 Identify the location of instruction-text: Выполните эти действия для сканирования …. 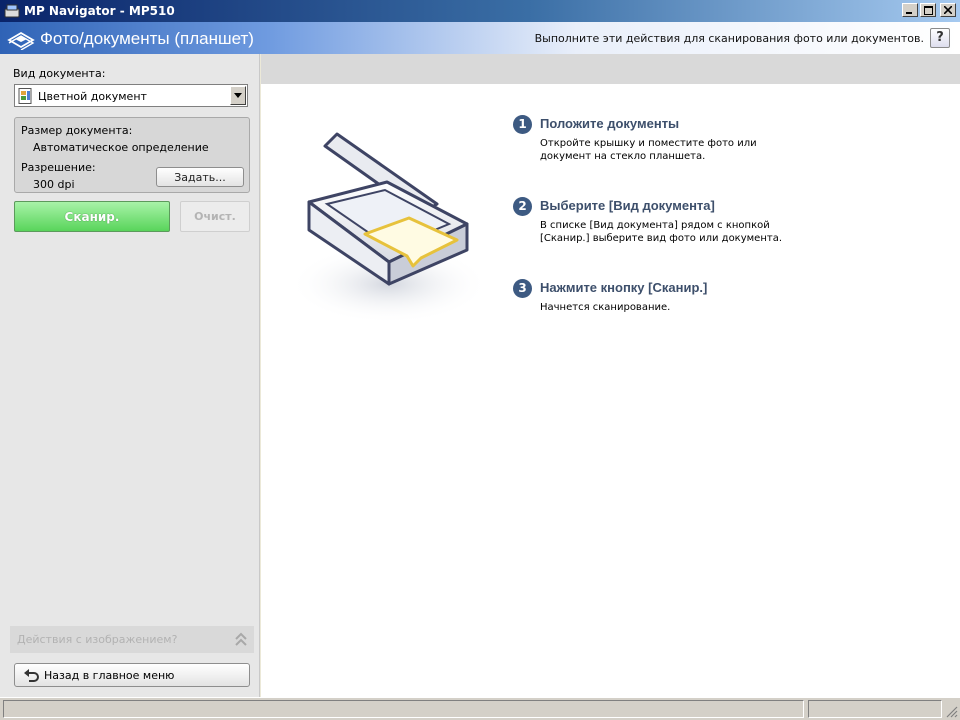
(729, 38).